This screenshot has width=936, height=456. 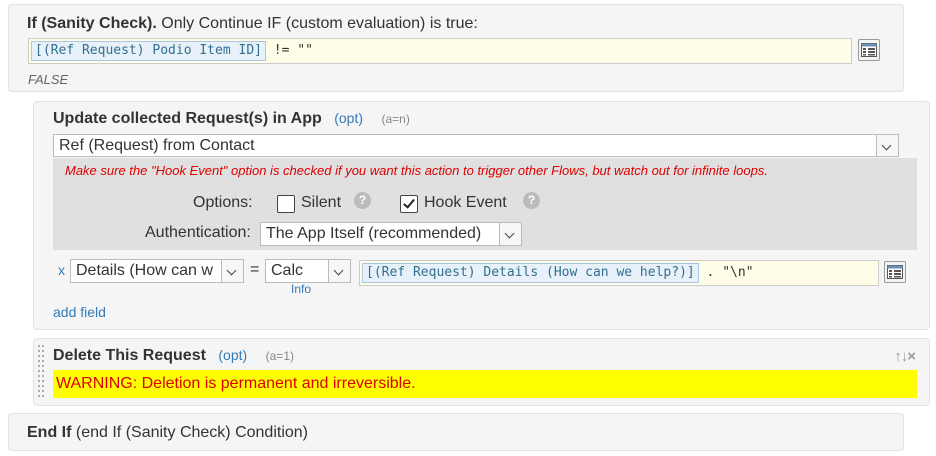 I want to click on field-name-select: Details (How can w, so click(x=157, y=271).